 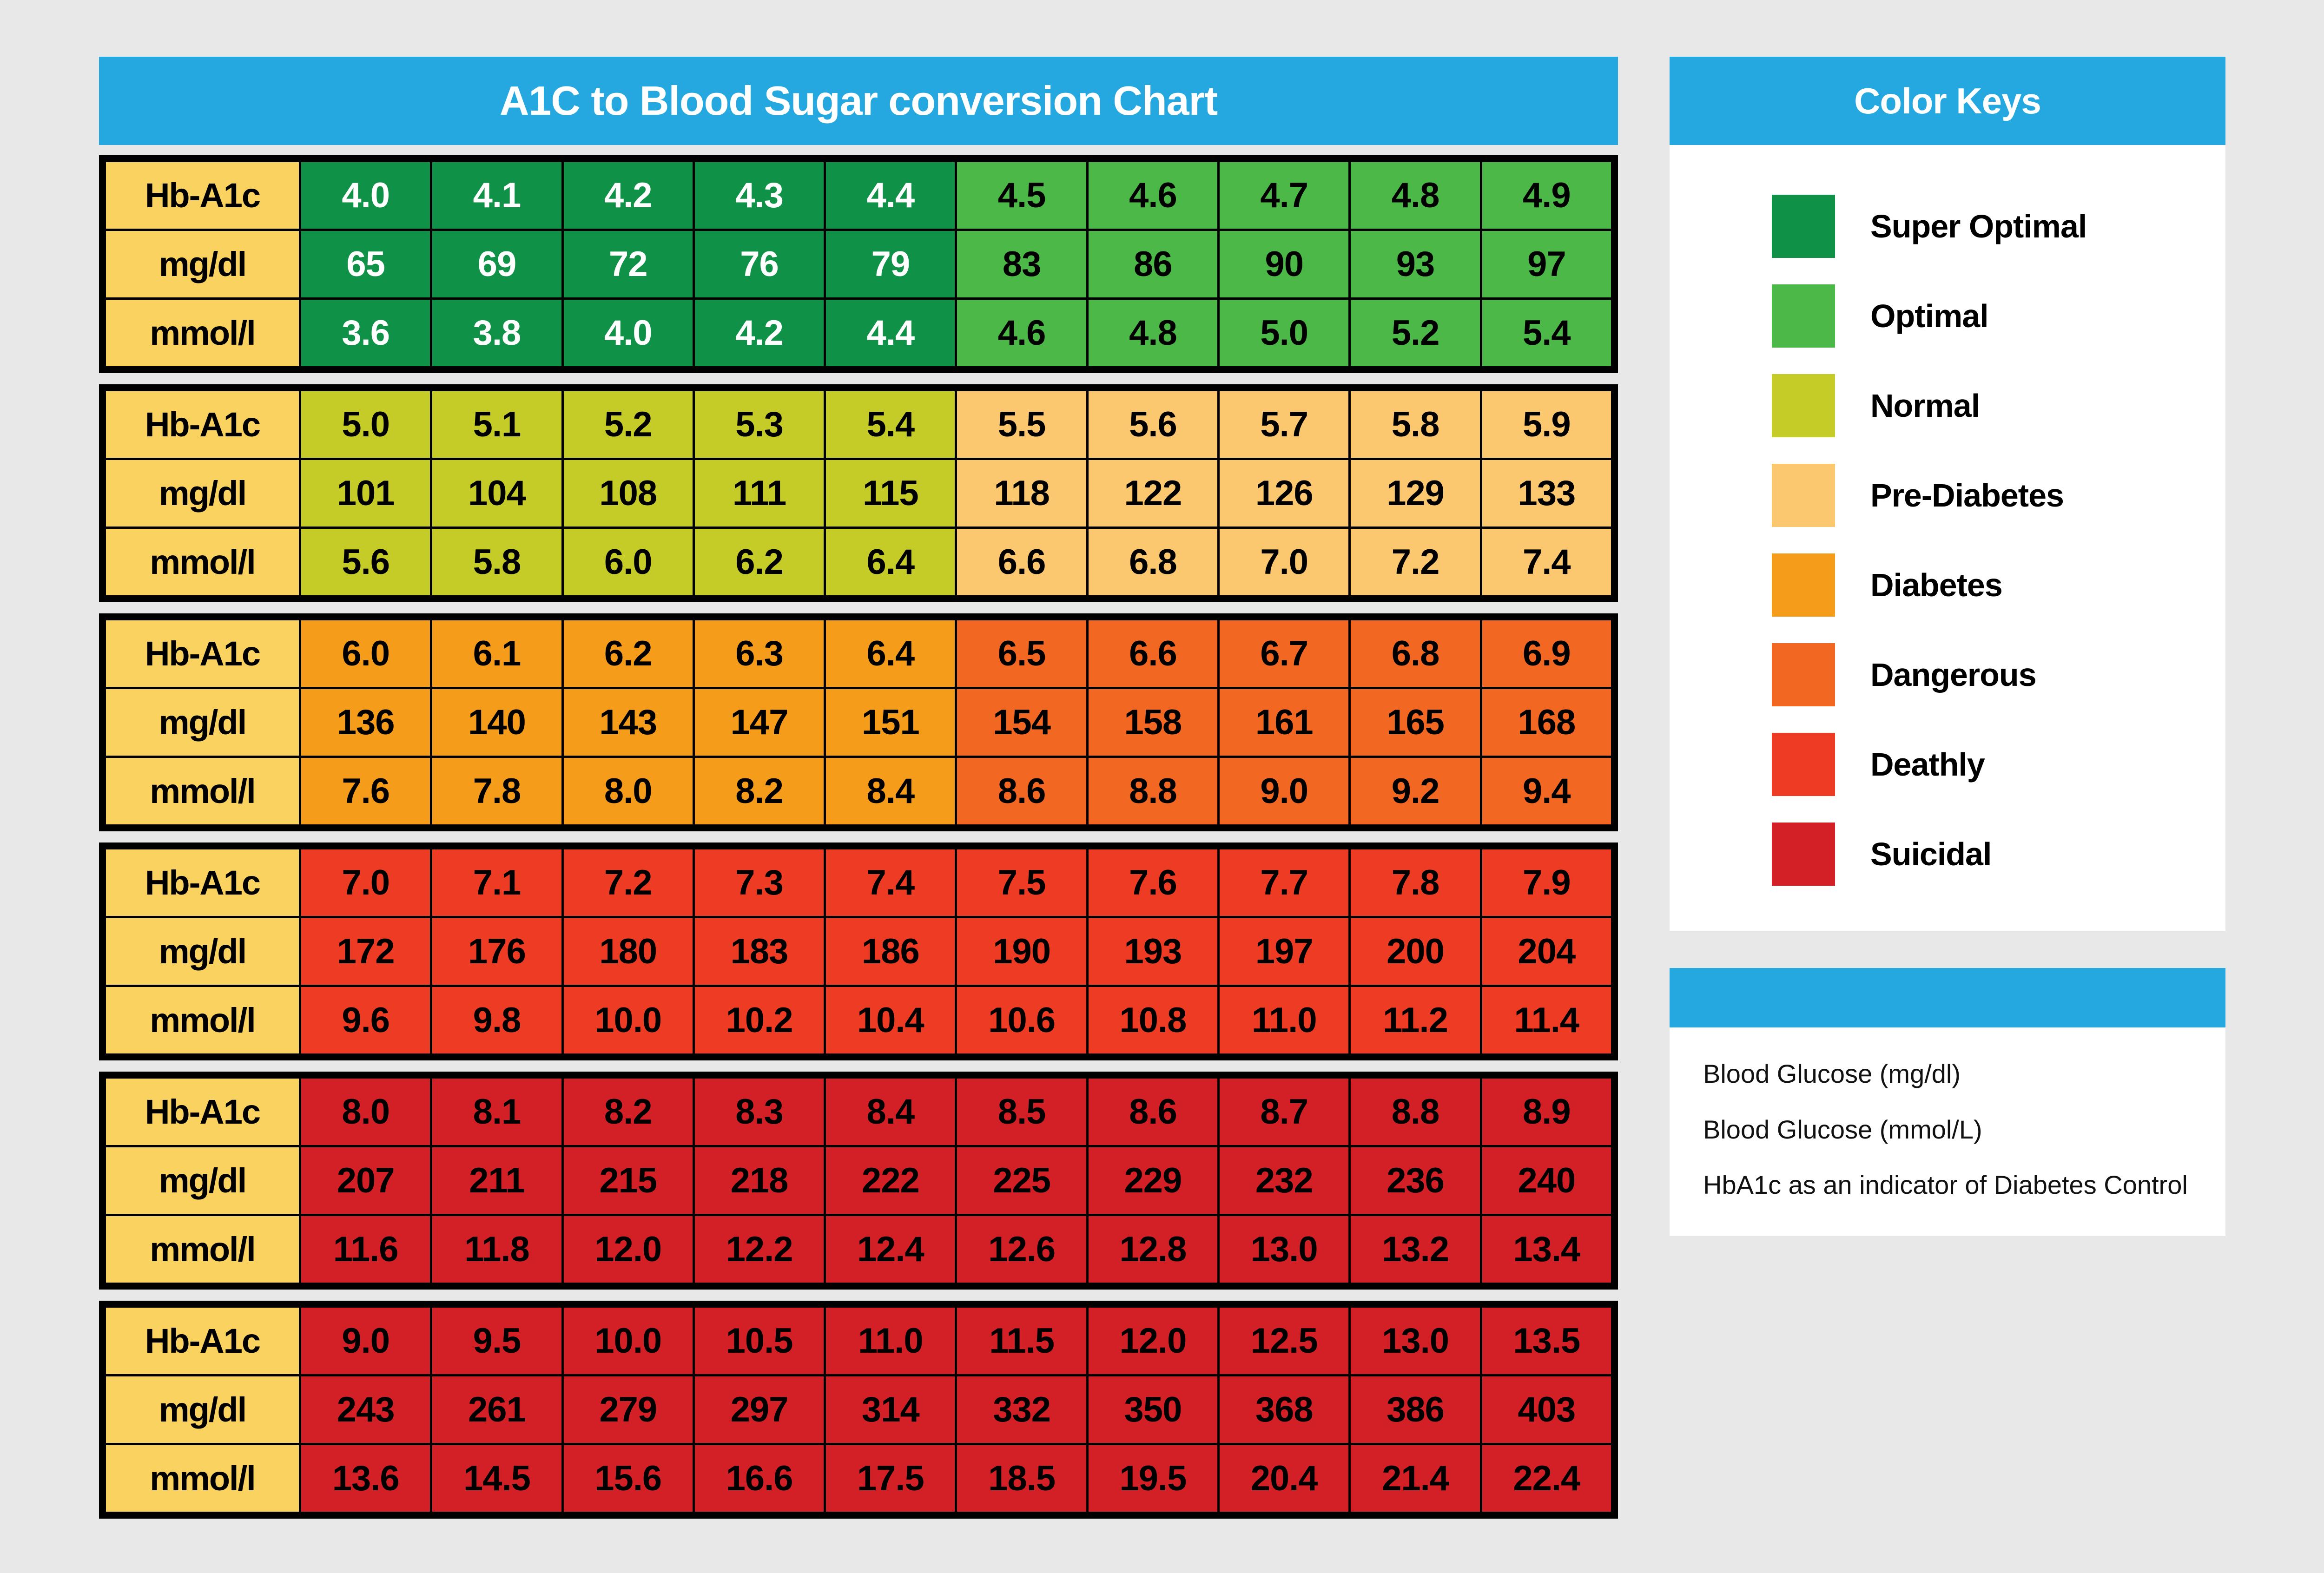 I want to click on table-row: Hb-A1c 5.0 5.1 5.2 5.3 5.4 5.5 5.6 5.7 5.8 5.9, so click(x=859, y=425).